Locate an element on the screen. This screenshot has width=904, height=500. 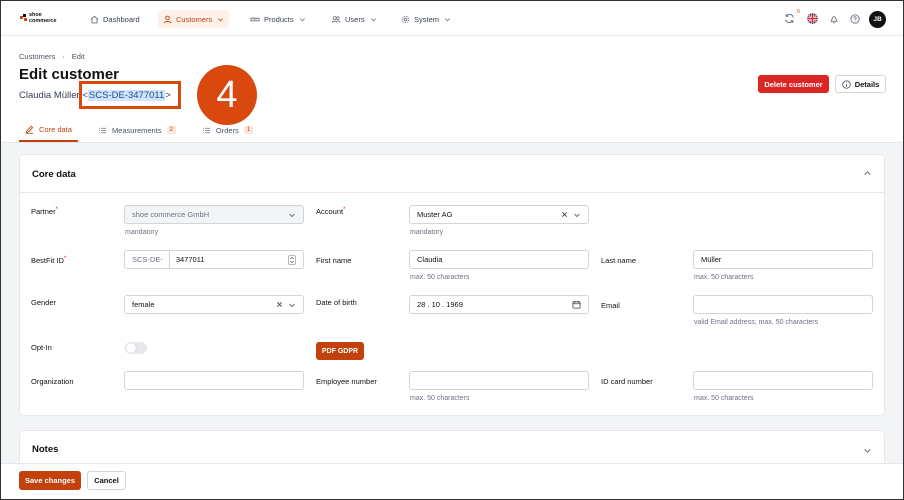
pdf-gdpr-button: PDF GDPR is located at coordinates (340, 351).